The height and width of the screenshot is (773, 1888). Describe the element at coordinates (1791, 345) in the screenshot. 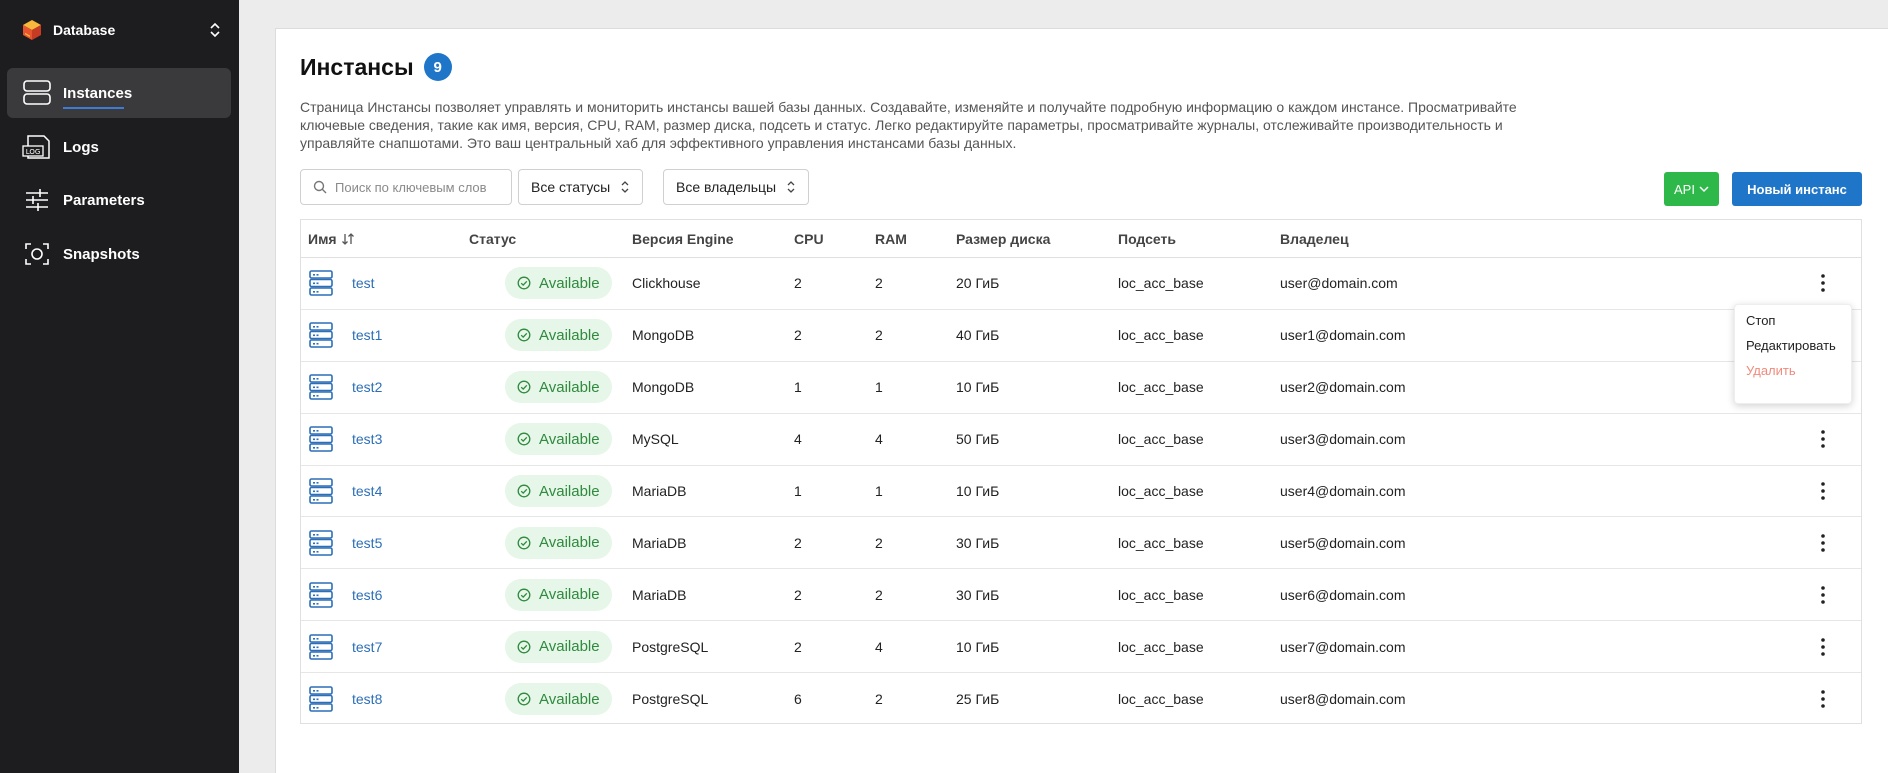

I see `menu-item-edit: Редактировать` at that location.